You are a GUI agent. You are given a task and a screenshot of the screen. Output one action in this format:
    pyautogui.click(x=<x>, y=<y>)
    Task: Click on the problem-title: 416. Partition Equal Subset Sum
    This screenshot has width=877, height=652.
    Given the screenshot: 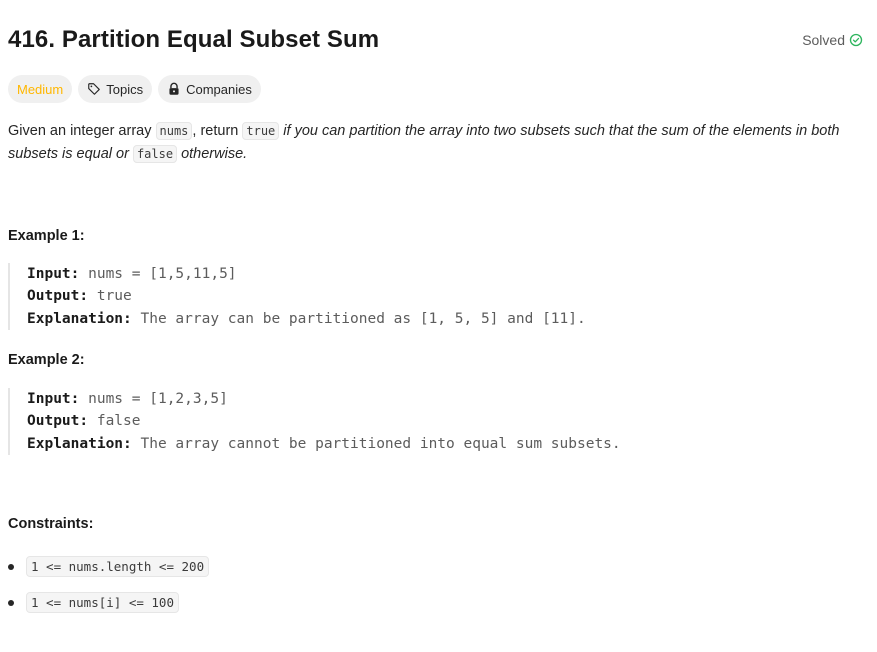 What is the action you would take?
    pyautogui.click(x=193, y=40)
    